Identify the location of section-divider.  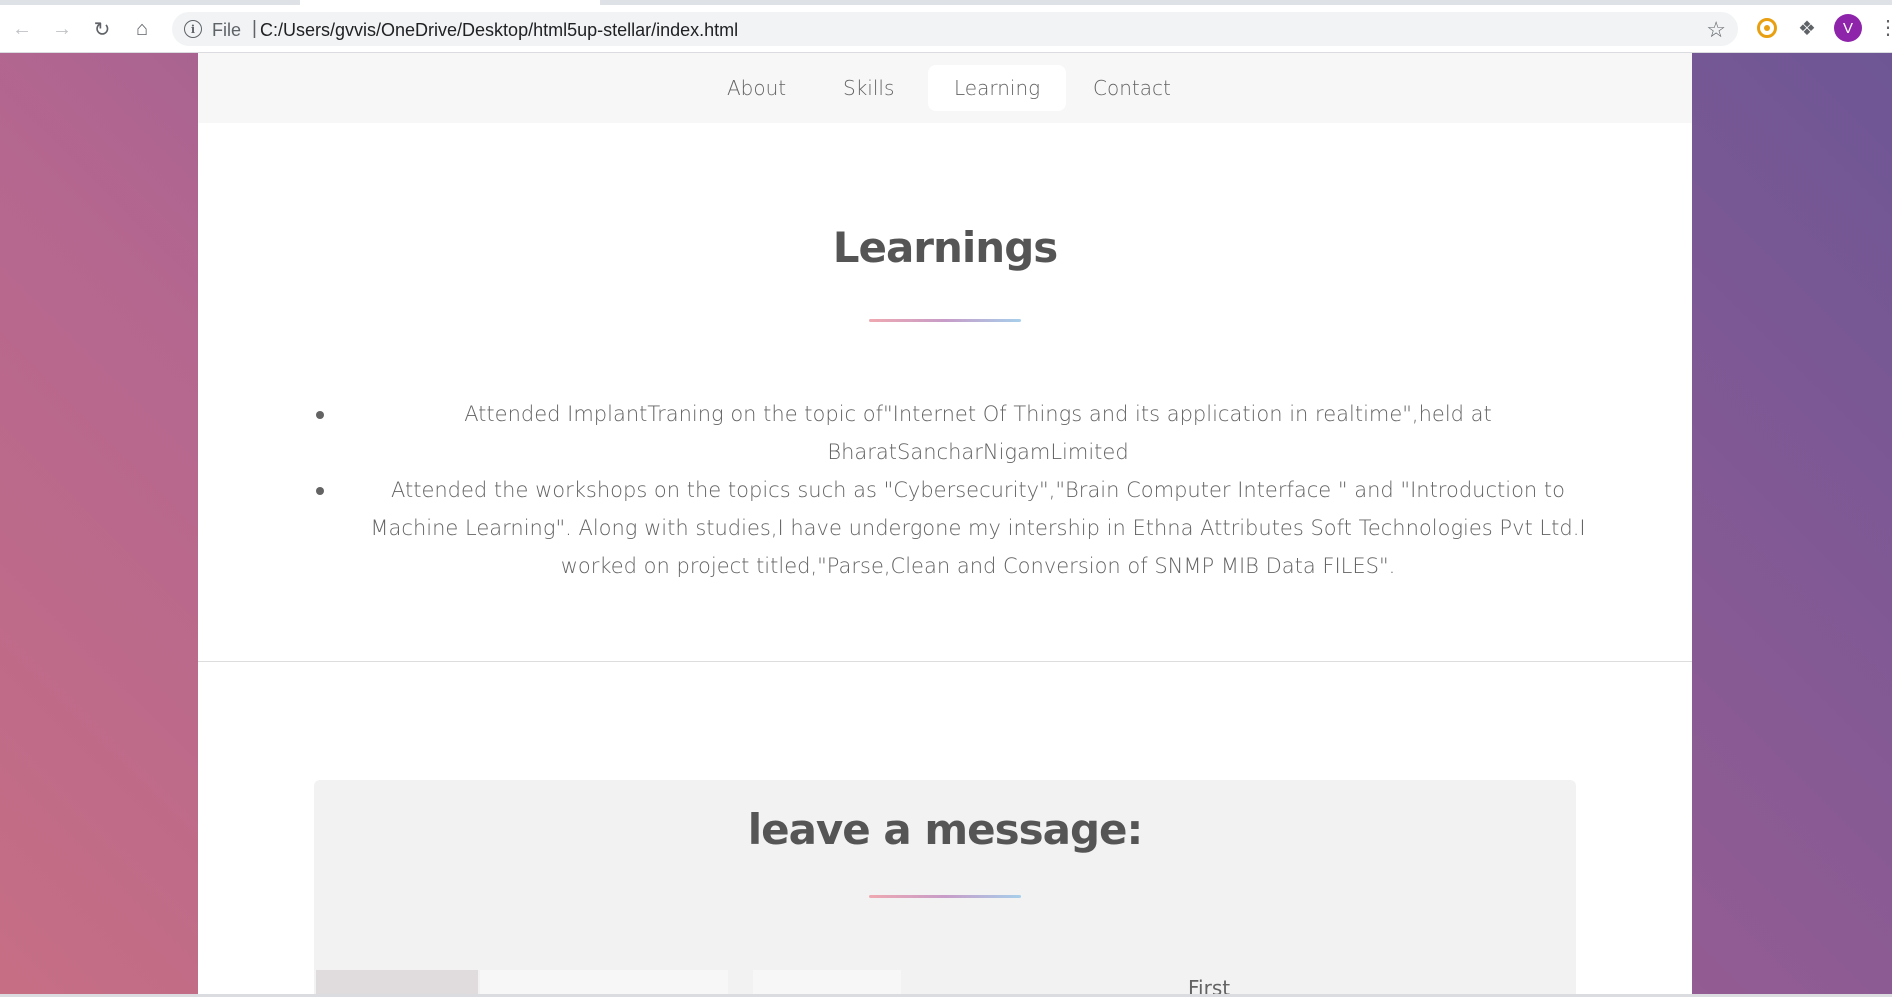
(945, 661).